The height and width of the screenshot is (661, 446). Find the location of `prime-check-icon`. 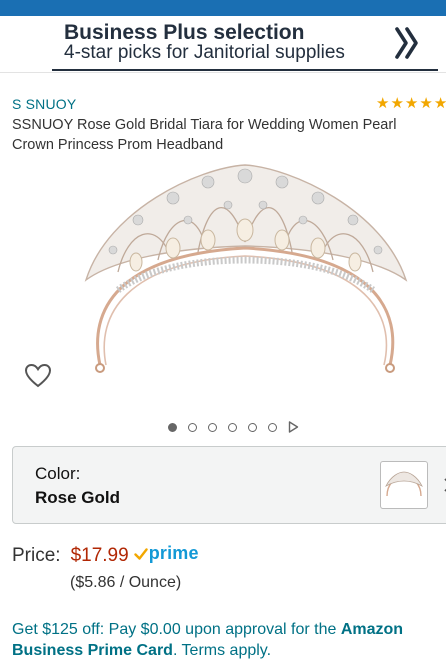

prime-check-icon is located at coordinates (141, 553).